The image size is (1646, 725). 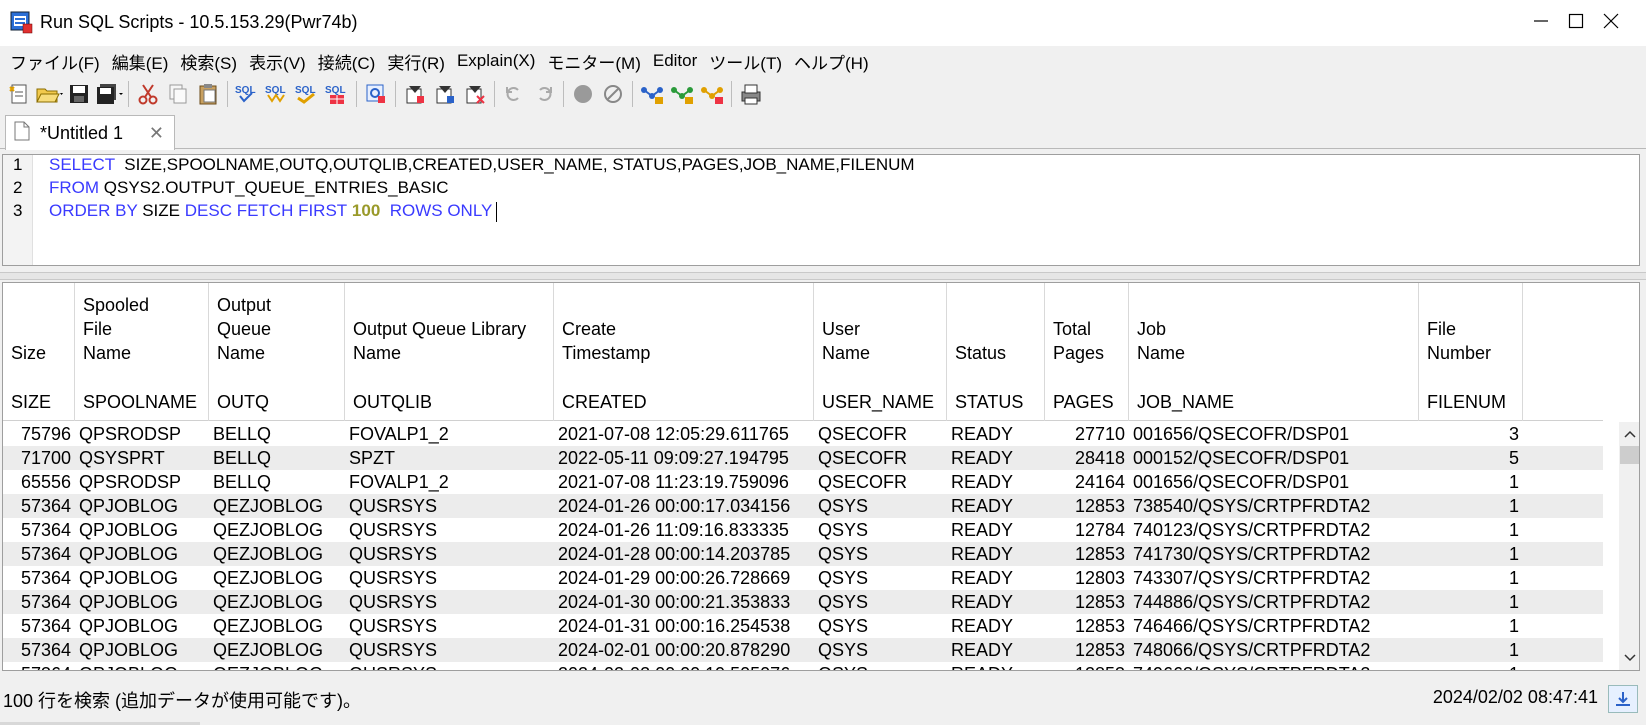 I want to click on tab-untitled-1: *Untitled 1 ✕, so click(x=90, y=132).